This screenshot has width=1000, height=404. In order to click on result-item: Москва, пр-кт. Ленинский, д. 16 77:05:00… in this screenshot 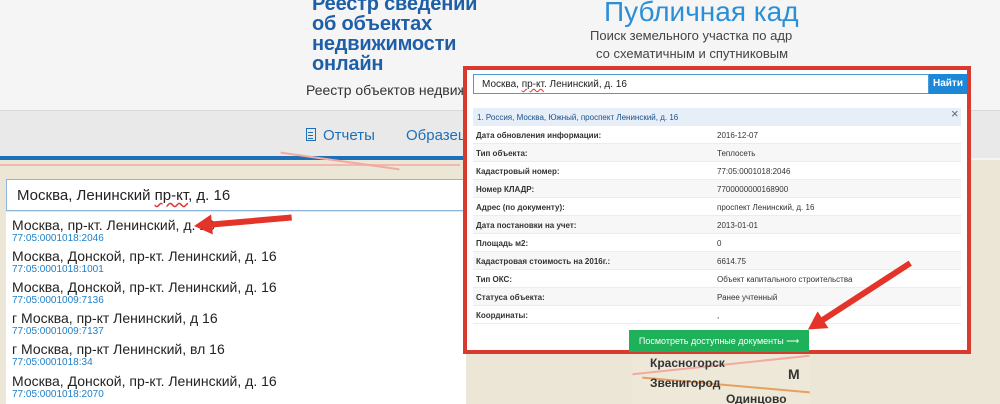, I will do `click(113, 231)`.